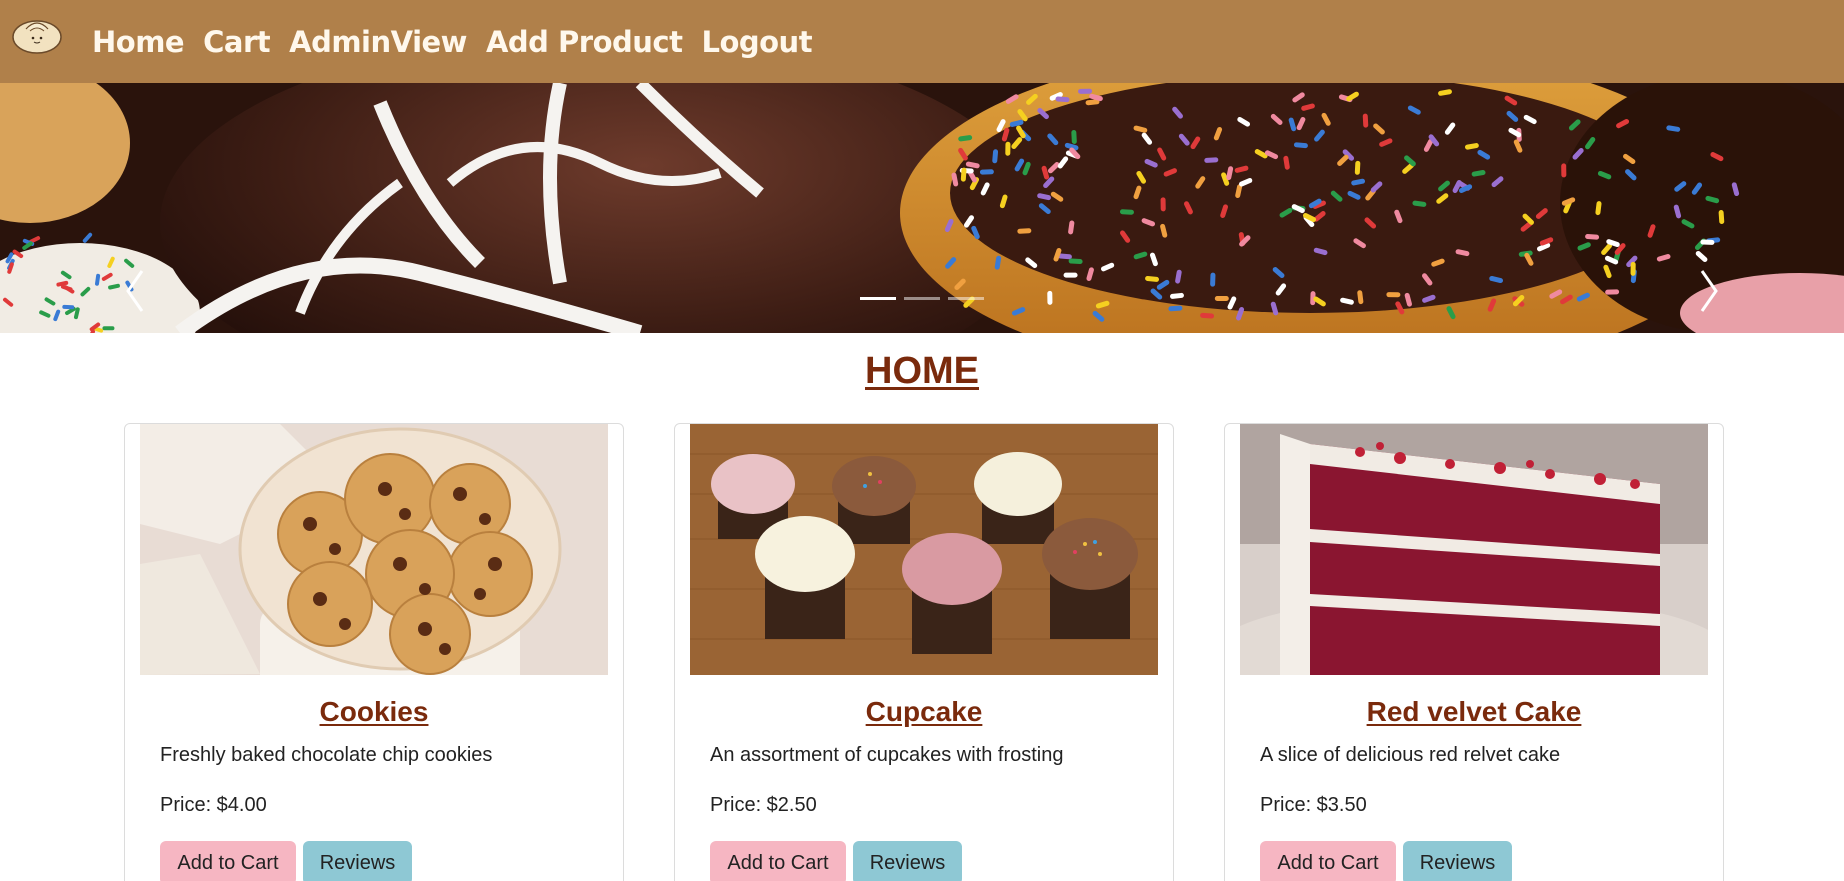  I want to click on nav-logout-link: Logout, so click(756, 42).